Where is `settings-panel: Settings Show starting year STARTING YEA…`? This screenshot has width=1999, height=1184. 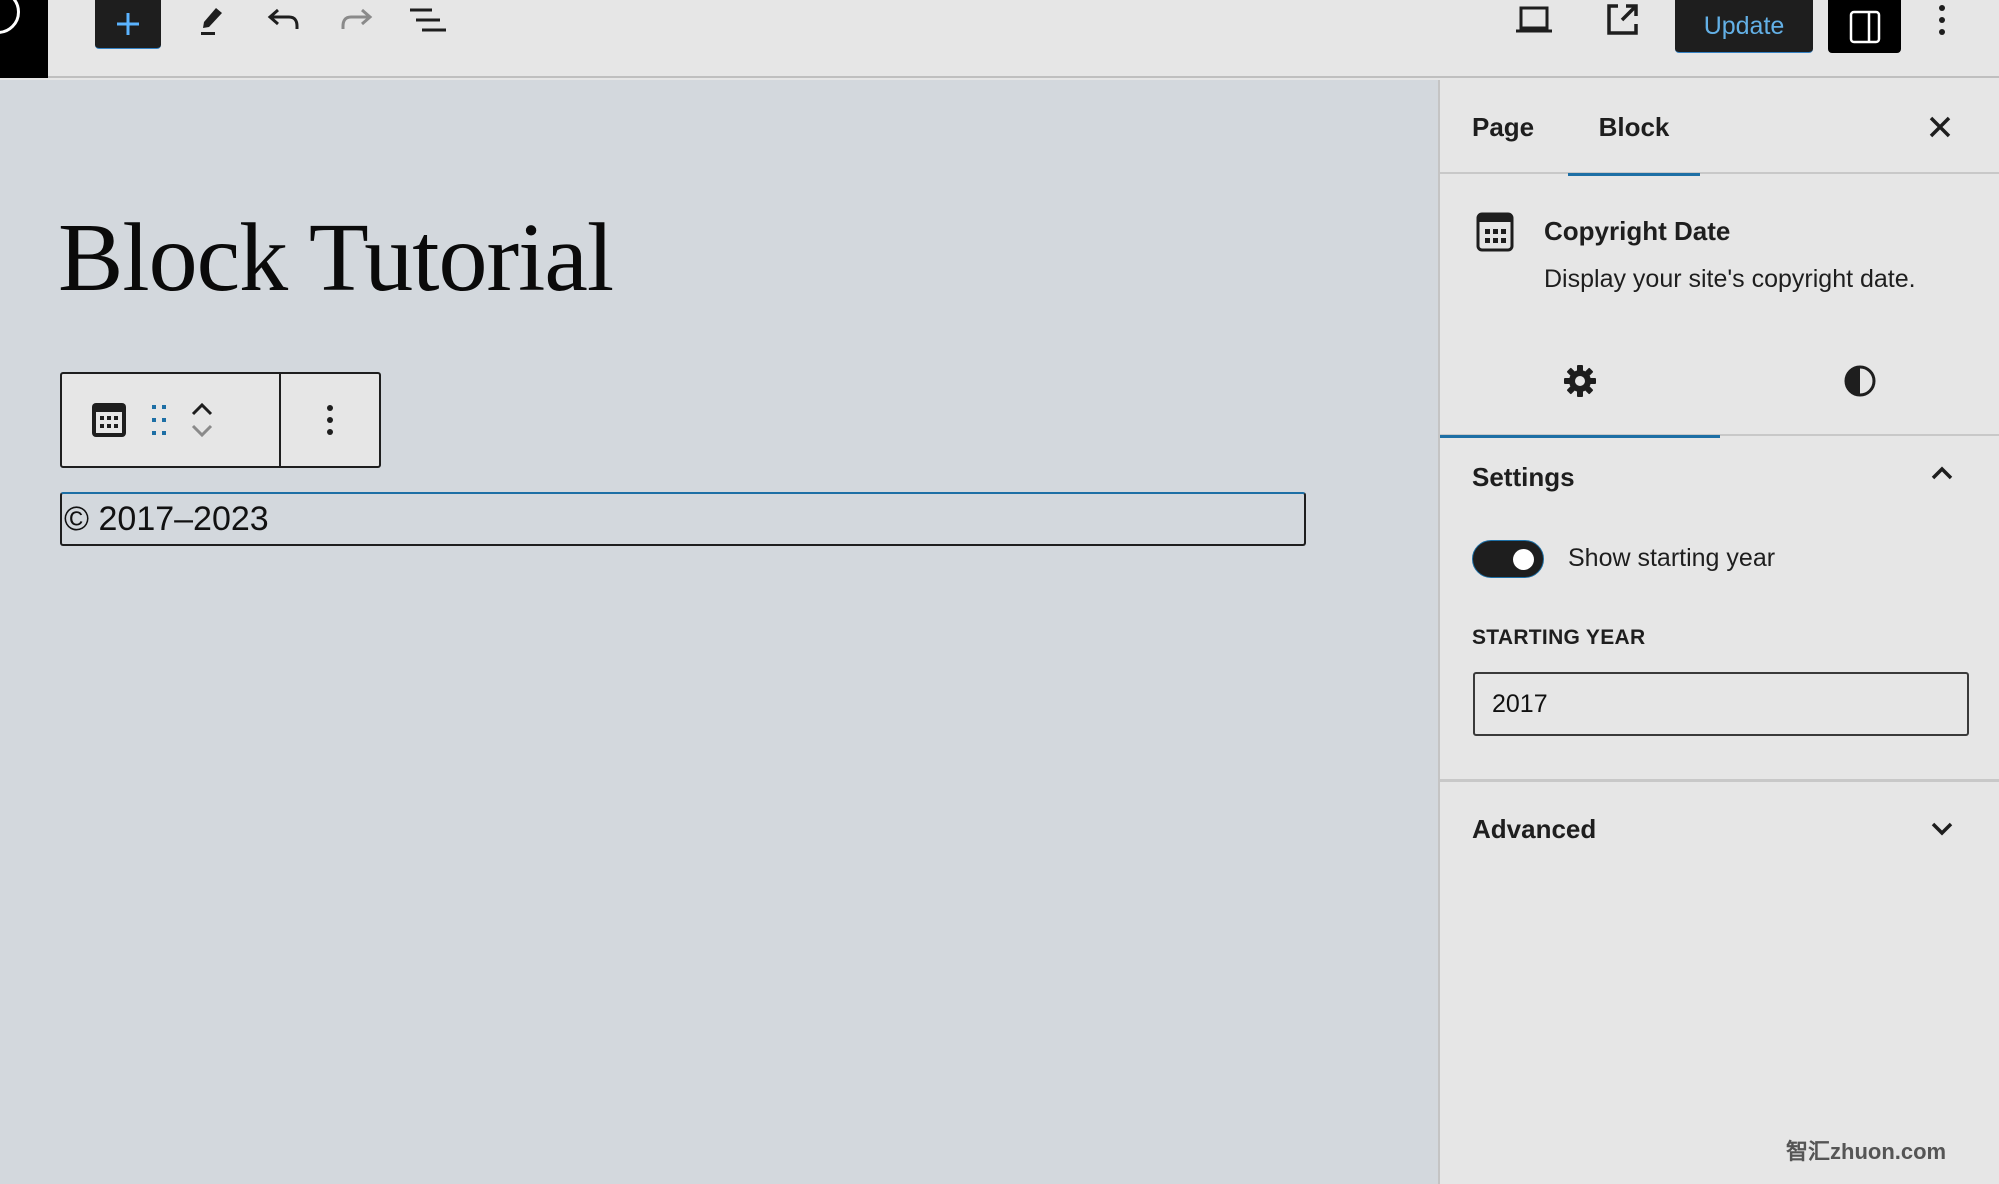
settings-panel: Settings Show starting year STARTING YEA… is located at coordinates (1719, 609).